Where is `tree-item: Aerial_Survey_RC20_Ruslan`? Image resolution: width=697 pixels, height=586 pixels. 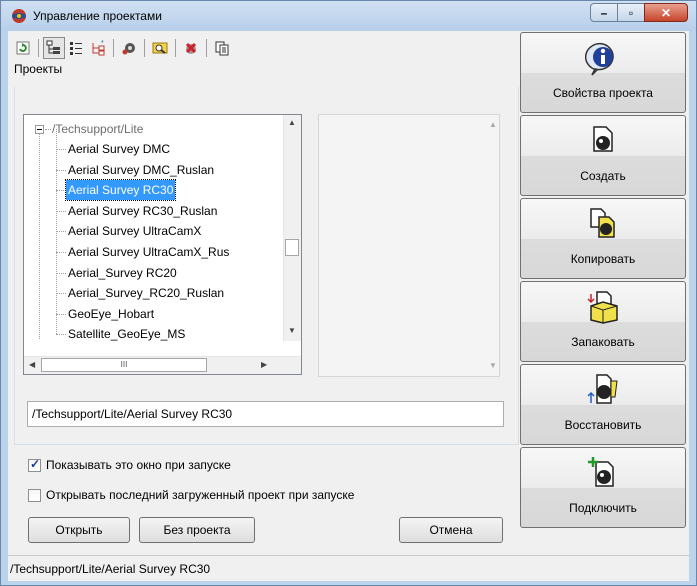
tree-item: Aerial_Survey_RC20_Ruslan is located at coordinates (154, 293).